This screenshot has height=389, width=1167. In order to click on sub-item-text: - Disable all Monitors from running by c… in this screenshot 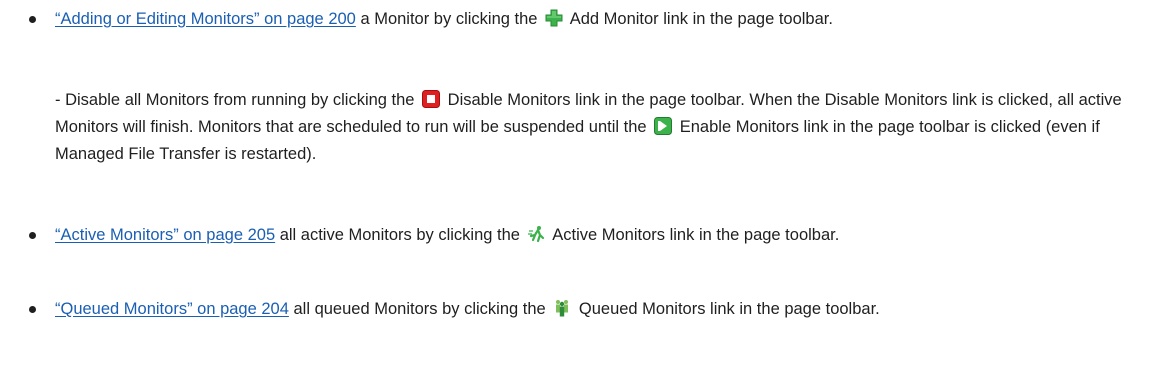, I will do `click(237, 100)`.